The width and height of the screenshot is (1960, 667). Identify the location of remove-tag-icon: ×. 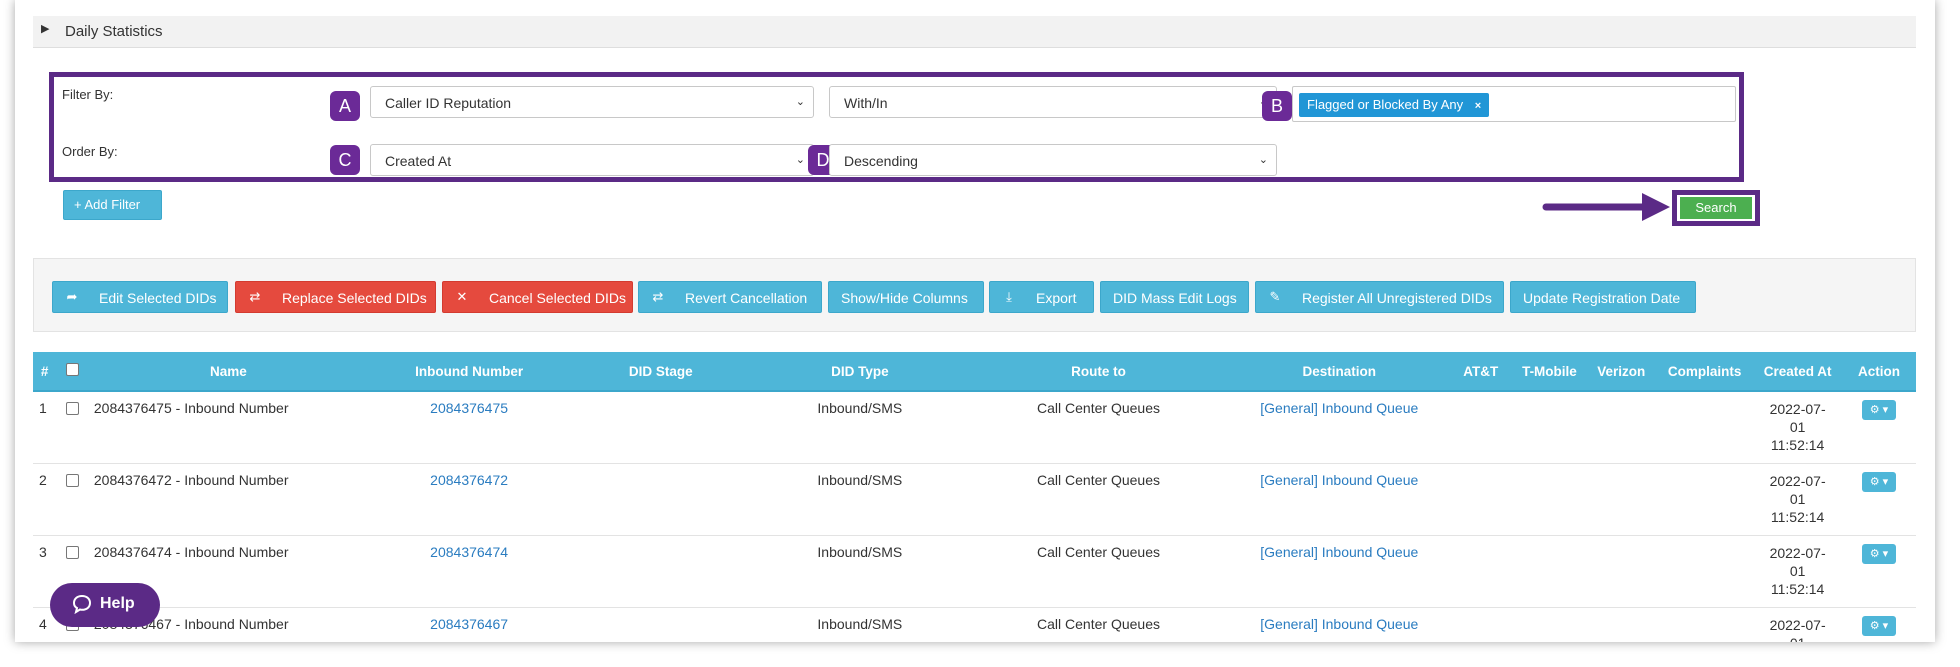
(1478, 106).